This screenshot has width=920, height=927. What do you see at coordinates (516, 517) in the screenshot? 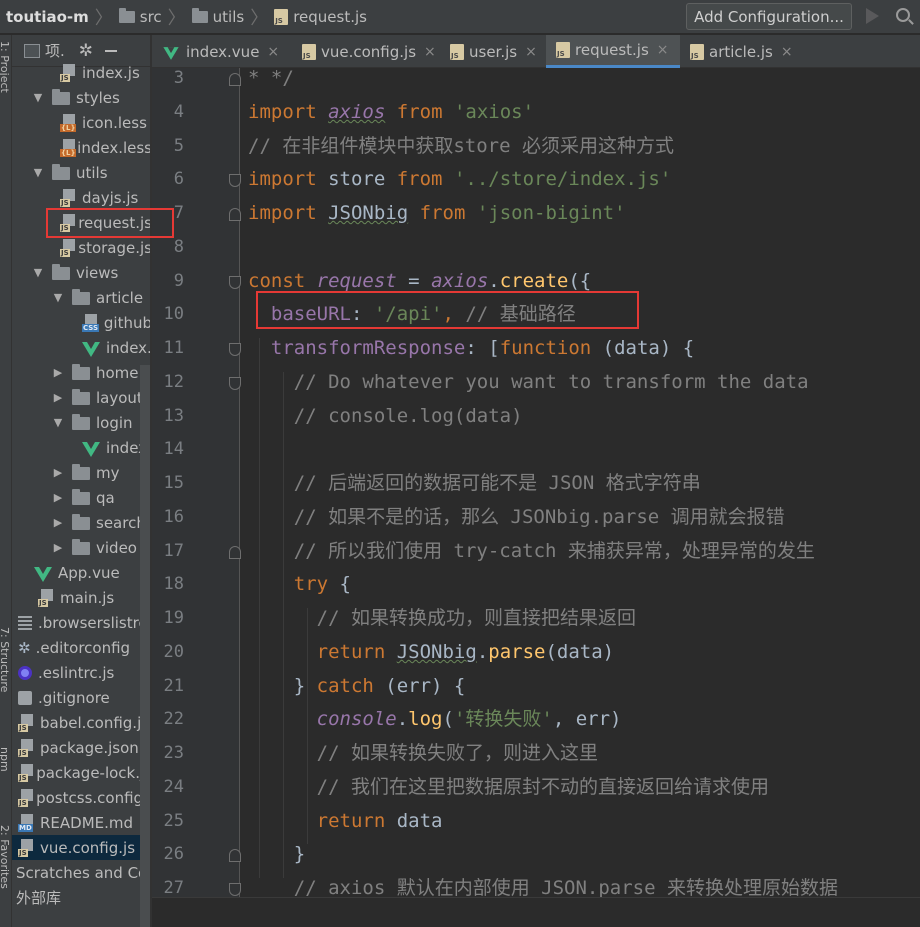
I see `code-line: // 如果不是的话，那么 JSONbig.parse 调用就会报错` at bounding box center [516, 517].